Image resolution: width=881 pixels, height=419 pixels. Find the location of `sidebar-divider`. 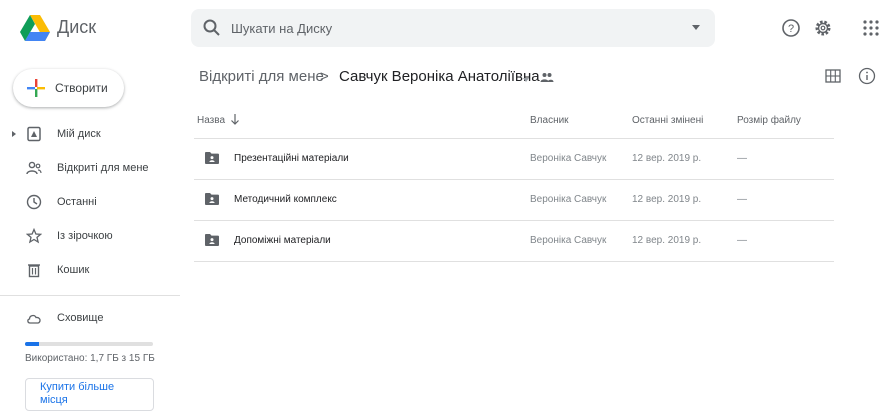

sidebar-divider is located at coordinates (90, 295).